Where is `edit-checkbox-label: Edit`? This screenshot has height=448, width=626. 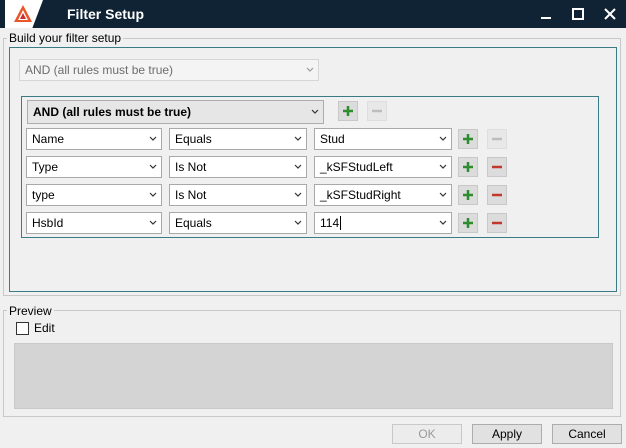 edit-checkbox-label: Edit is located at coordinates (44, 328).